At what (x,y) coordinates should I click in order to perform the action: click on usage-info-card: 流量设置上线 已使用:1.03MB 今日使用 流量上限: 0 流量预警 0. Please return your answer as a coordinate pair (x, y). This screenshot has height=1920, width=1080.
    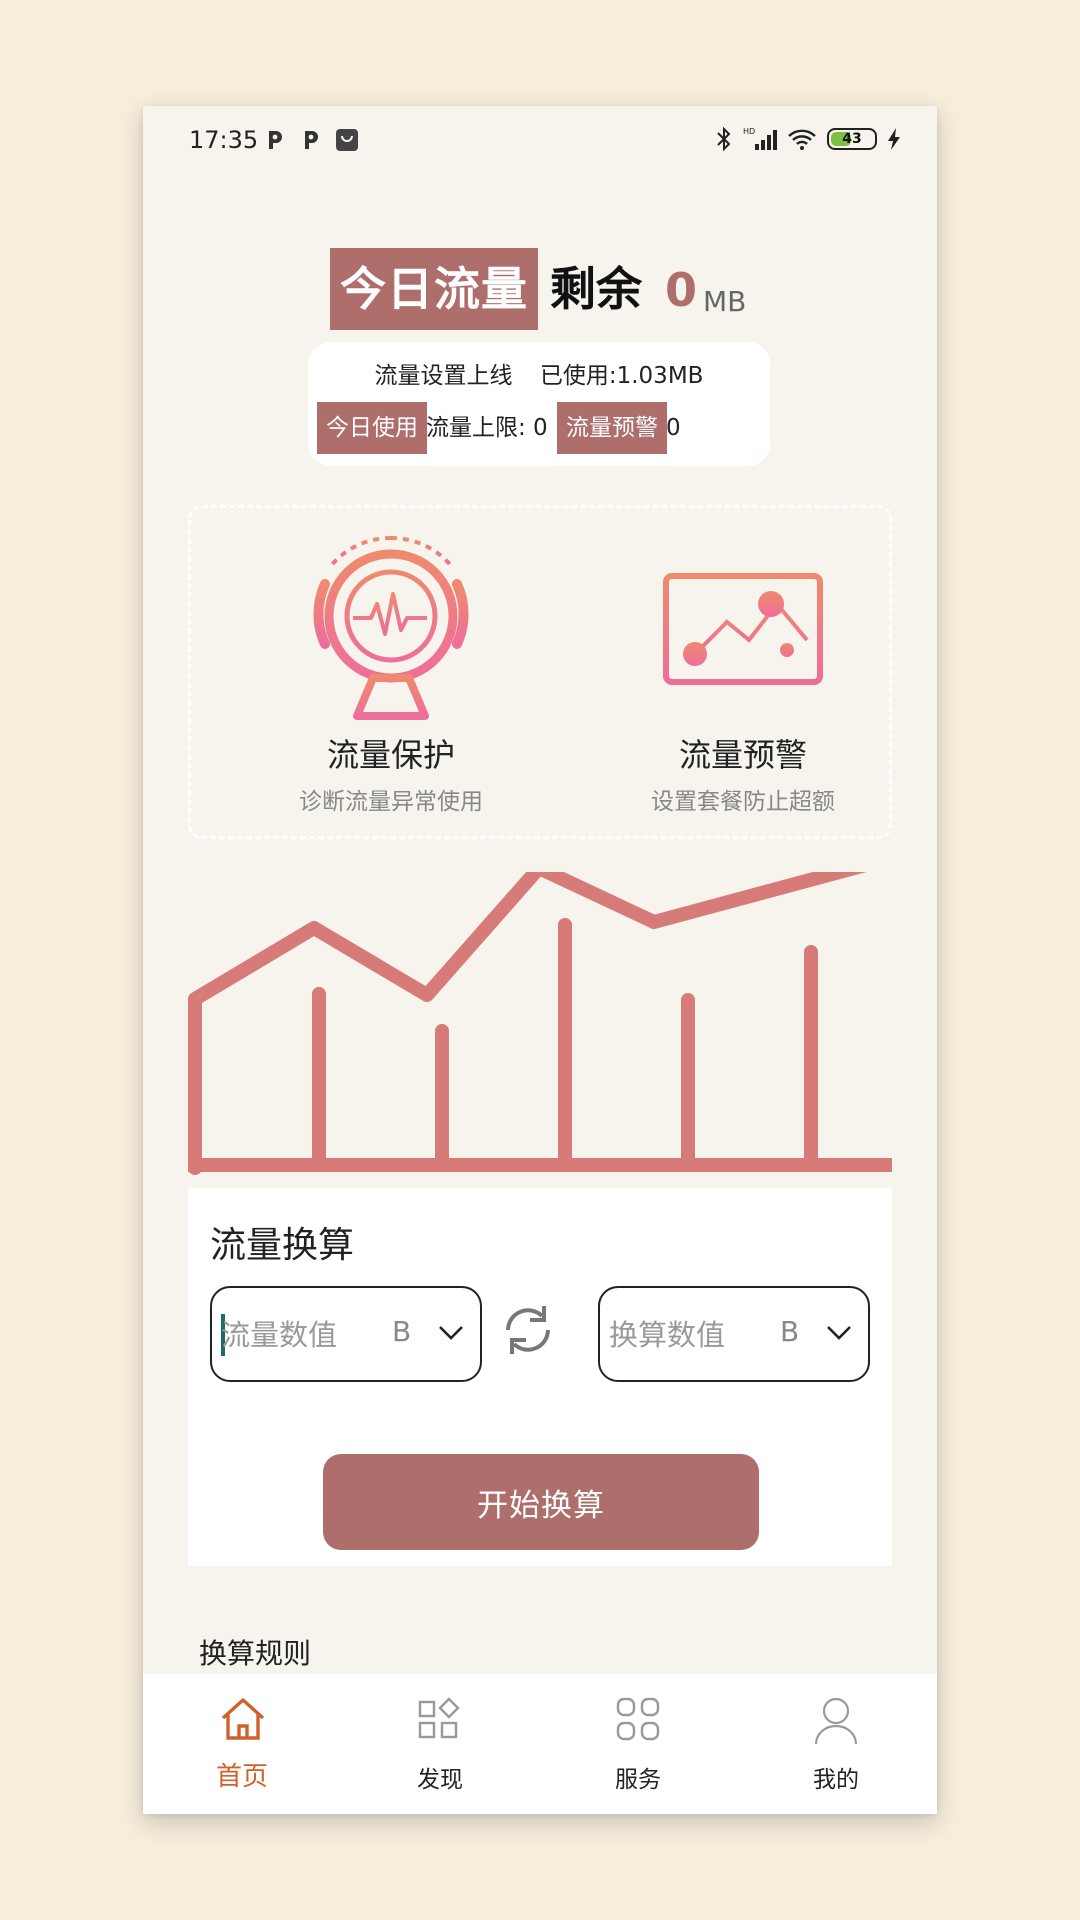
    Looking at the image, I should click on (539, 404).